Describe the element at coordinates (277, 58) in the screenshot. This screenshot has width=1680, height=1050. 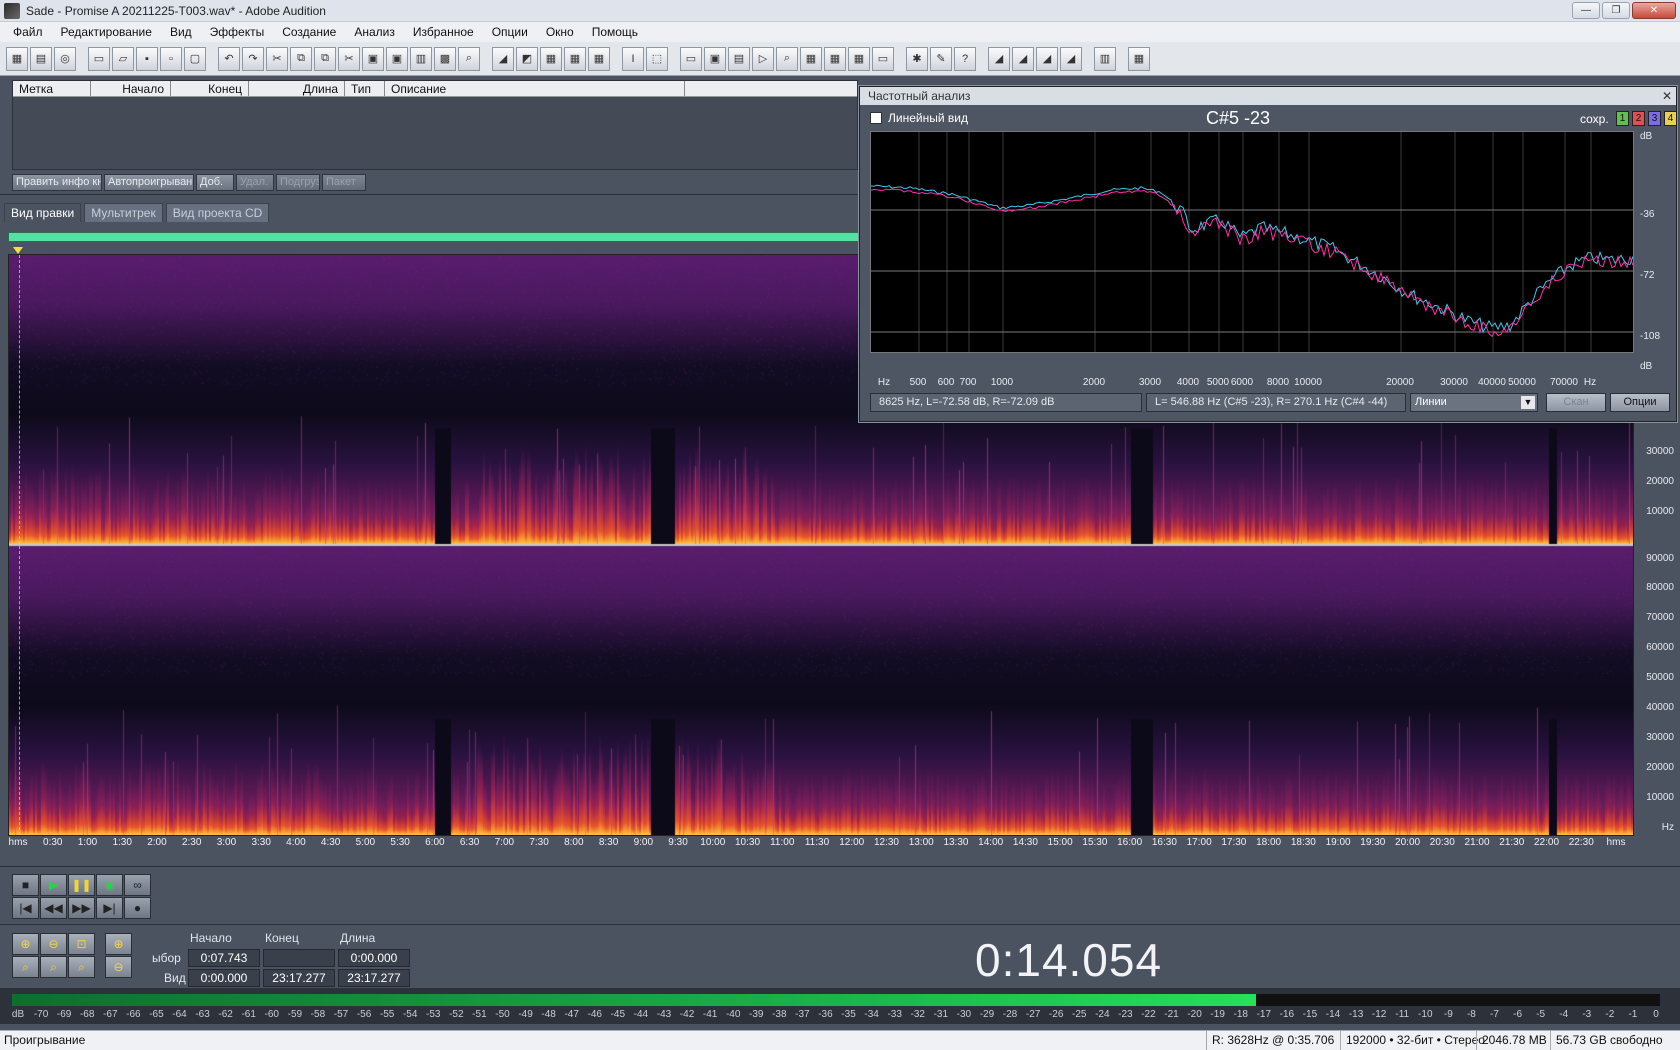
I see `cut-icon: ✂` at that location.